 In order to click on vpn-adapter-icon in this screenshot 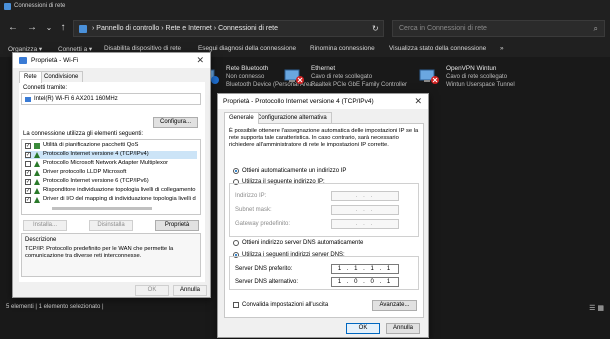, I will do `click(429, 76)`.